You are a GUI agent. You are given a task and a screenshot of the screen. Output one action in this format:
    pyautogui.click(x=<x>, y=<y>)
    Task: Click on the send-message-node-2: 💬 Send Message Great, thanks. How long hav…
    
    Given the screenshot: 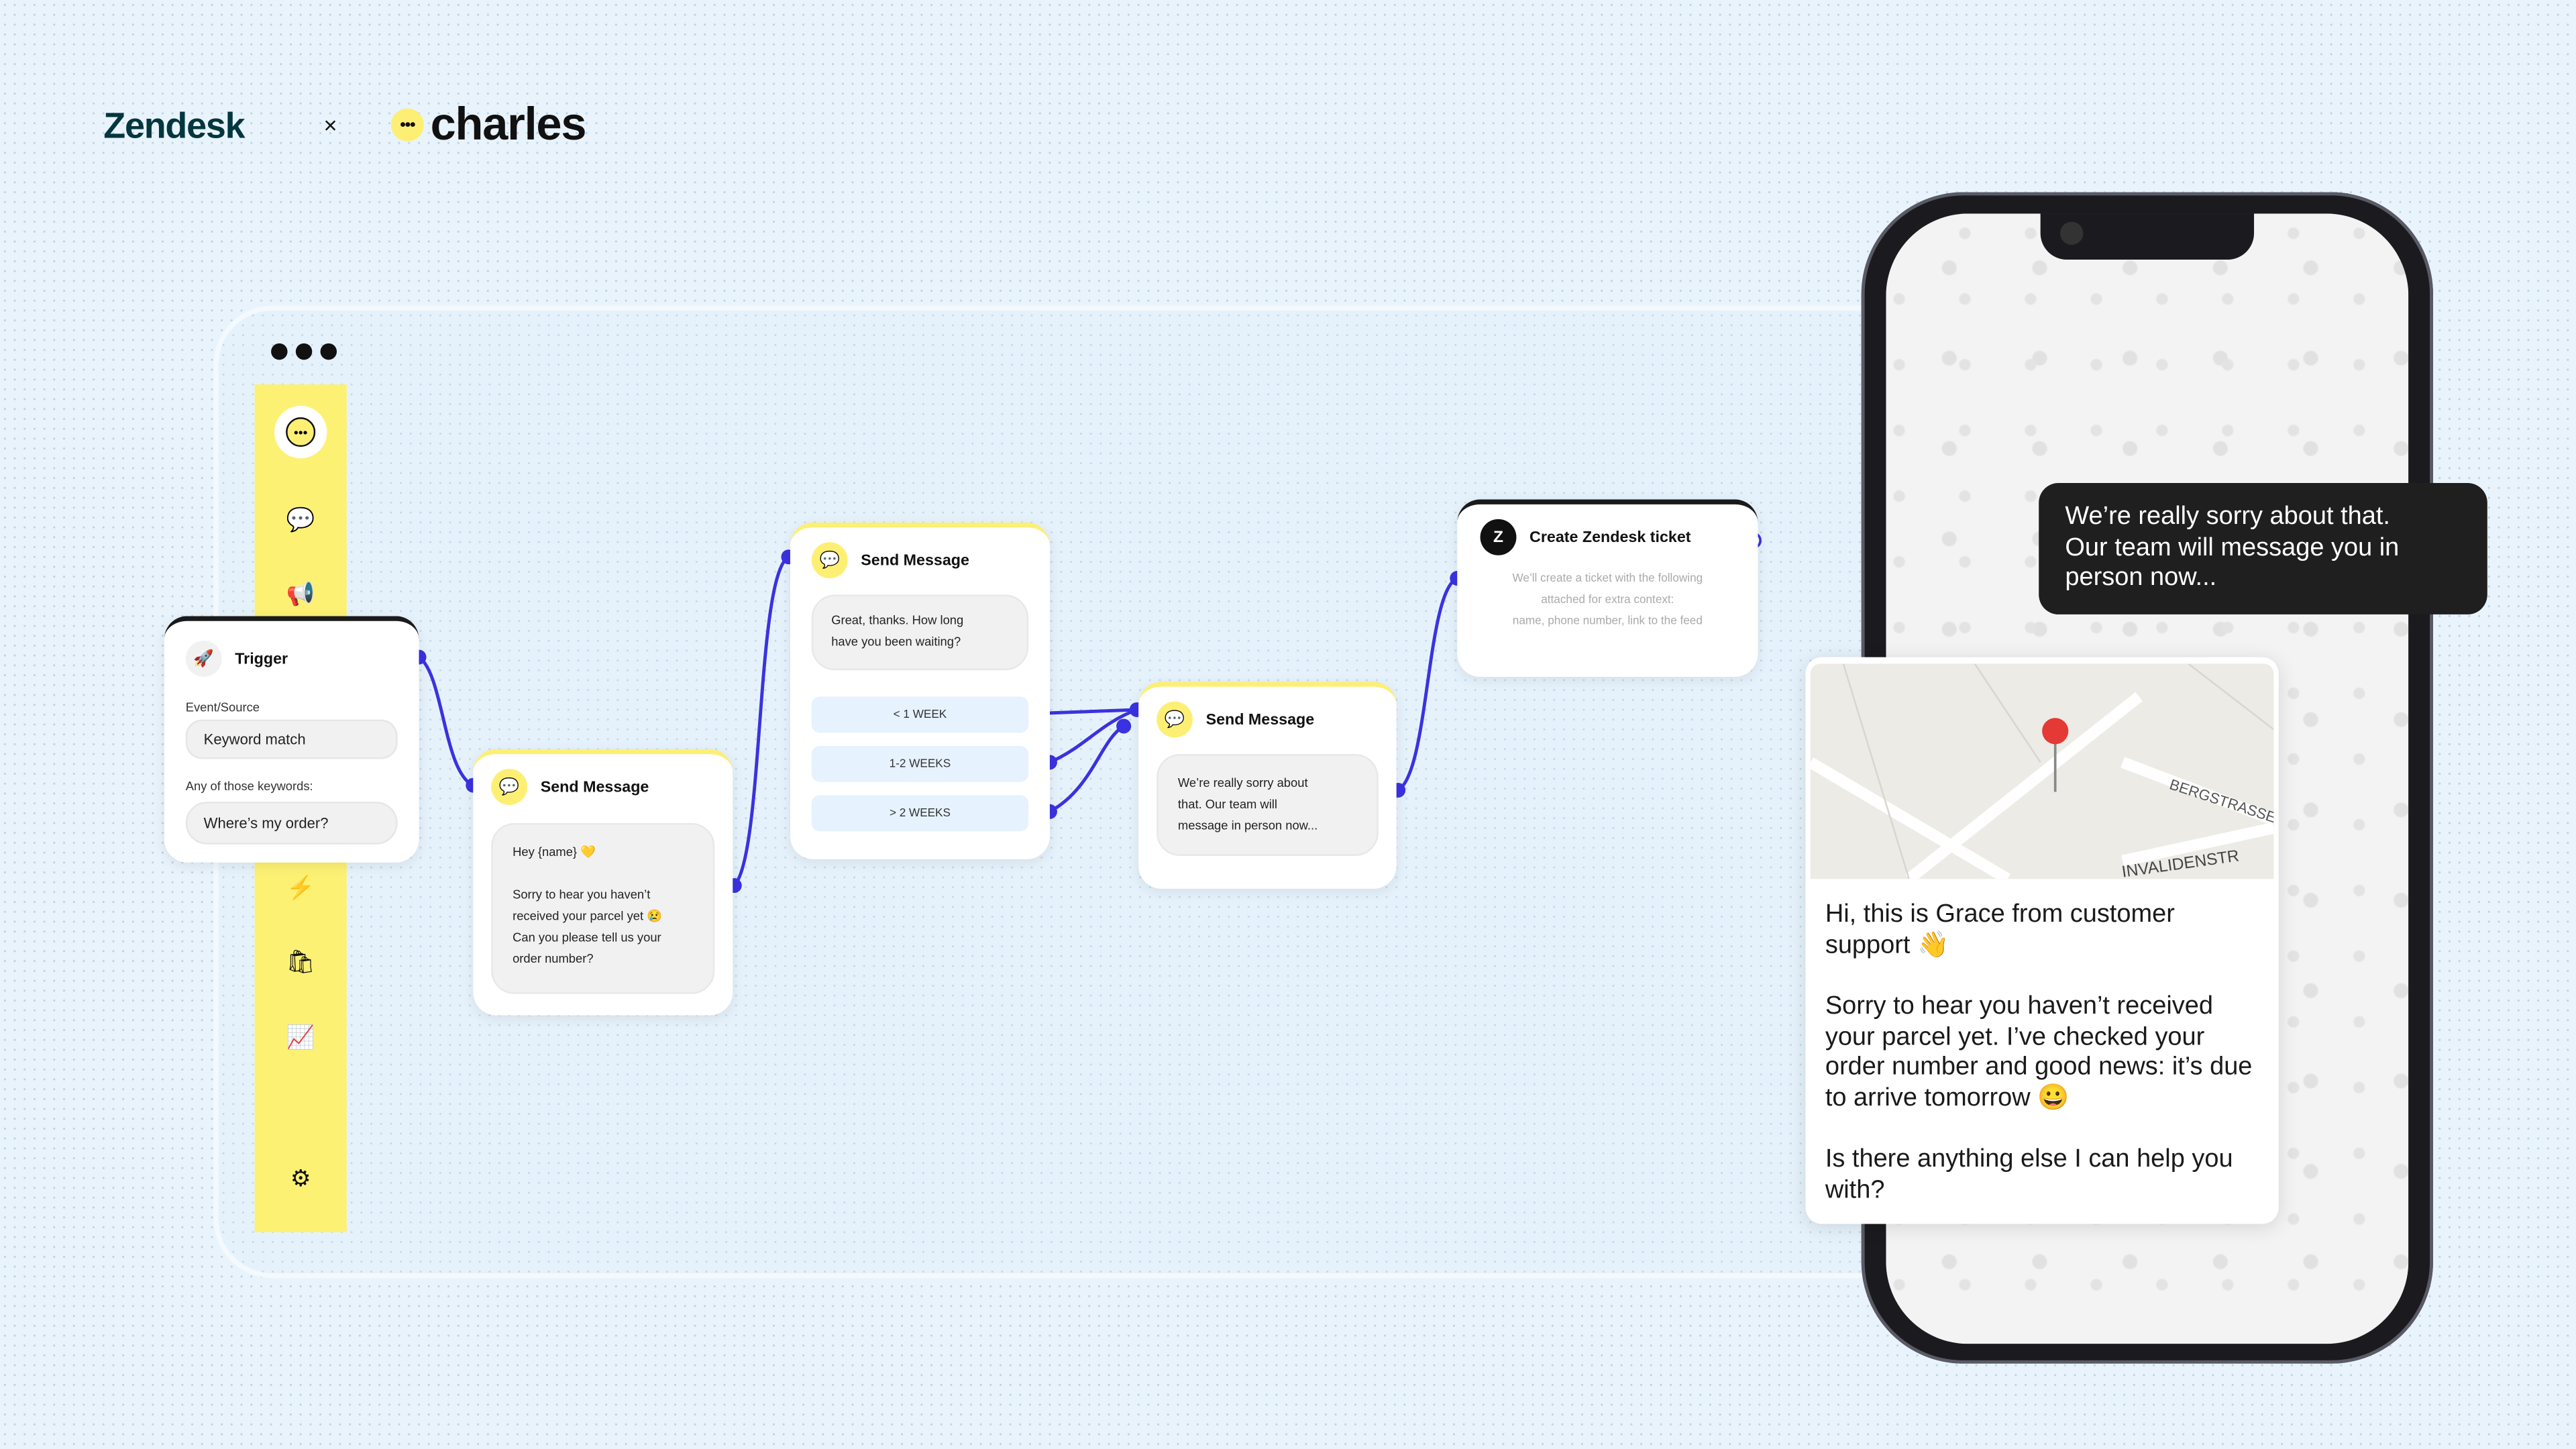 What is the action you would take?
    pyautogui.click(x=920, y=690)
    